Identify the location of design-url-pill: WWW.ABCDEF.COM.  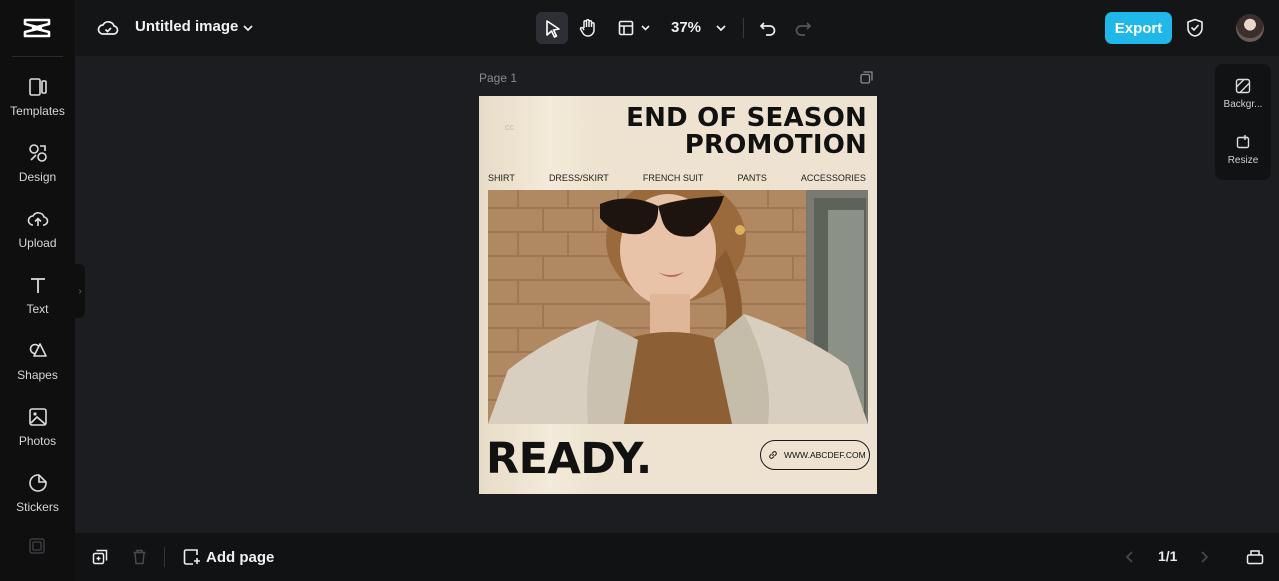
(815, 455).